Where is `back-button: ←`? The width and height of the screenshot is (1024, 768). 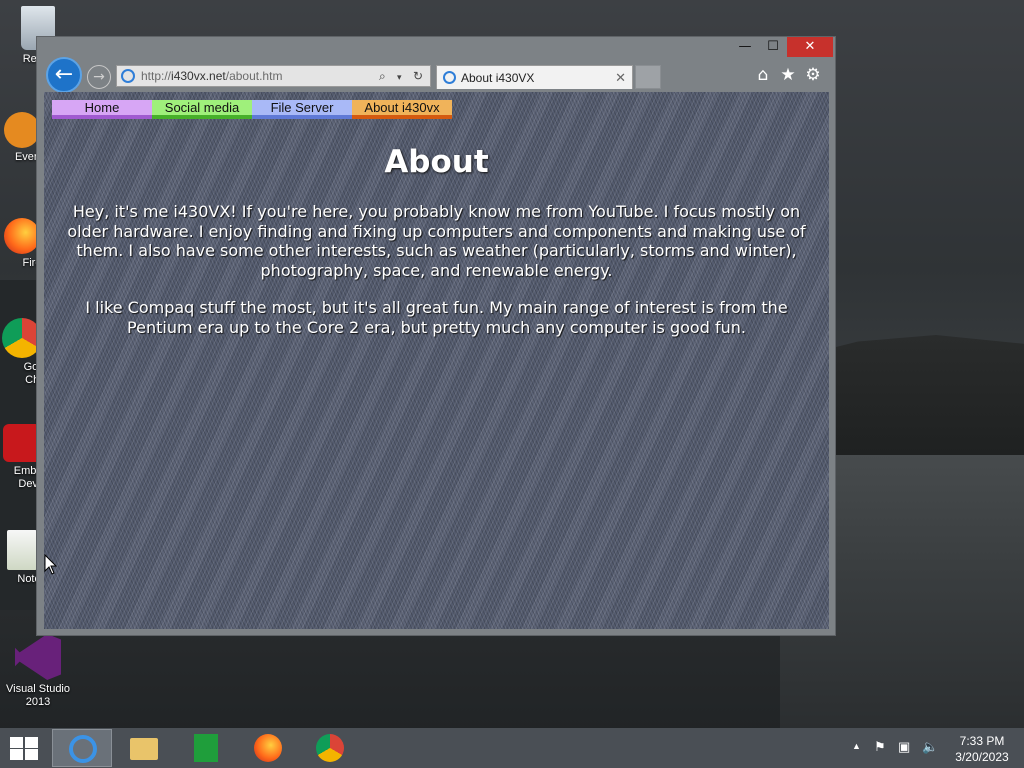 back-button: ← is located at coordinates (64, 75).